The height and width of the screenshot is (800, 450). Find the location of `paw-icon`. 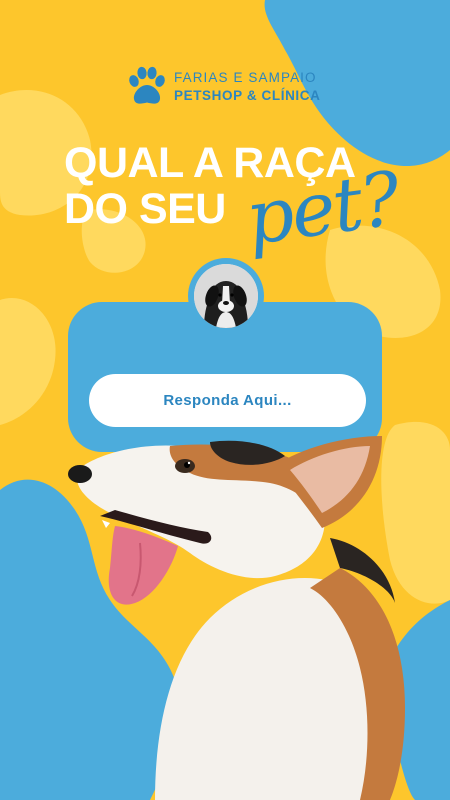

paw-icon is located at coordinates (147, 85).